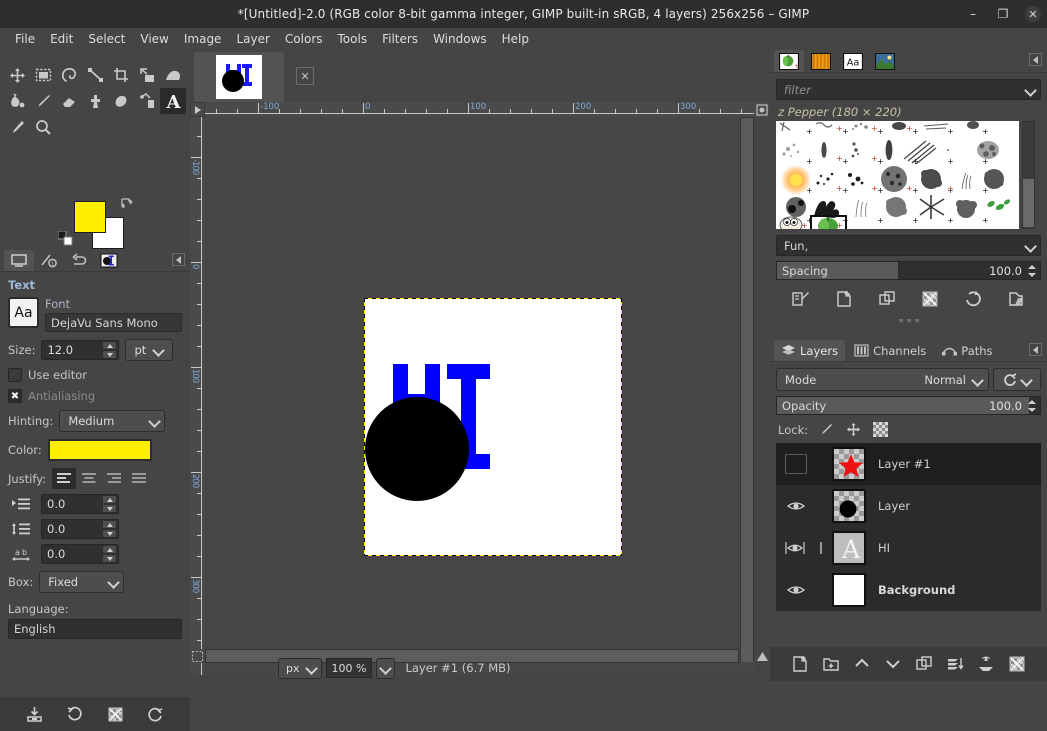 The height and width of the screenshot is (731, 1047). Describe the element at coordinates (252, 39) in the screenshot. I see `menu-layer: Layer` at that location.